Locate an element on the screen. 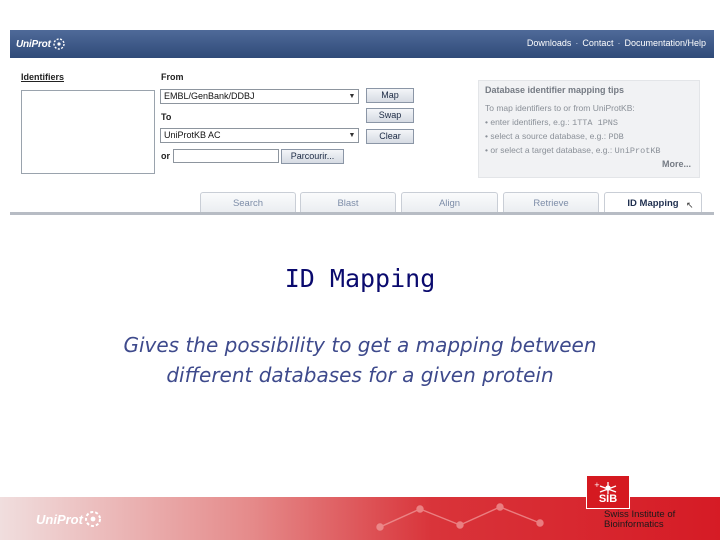  identifiers-textarea is located at coordinates (88, 132).